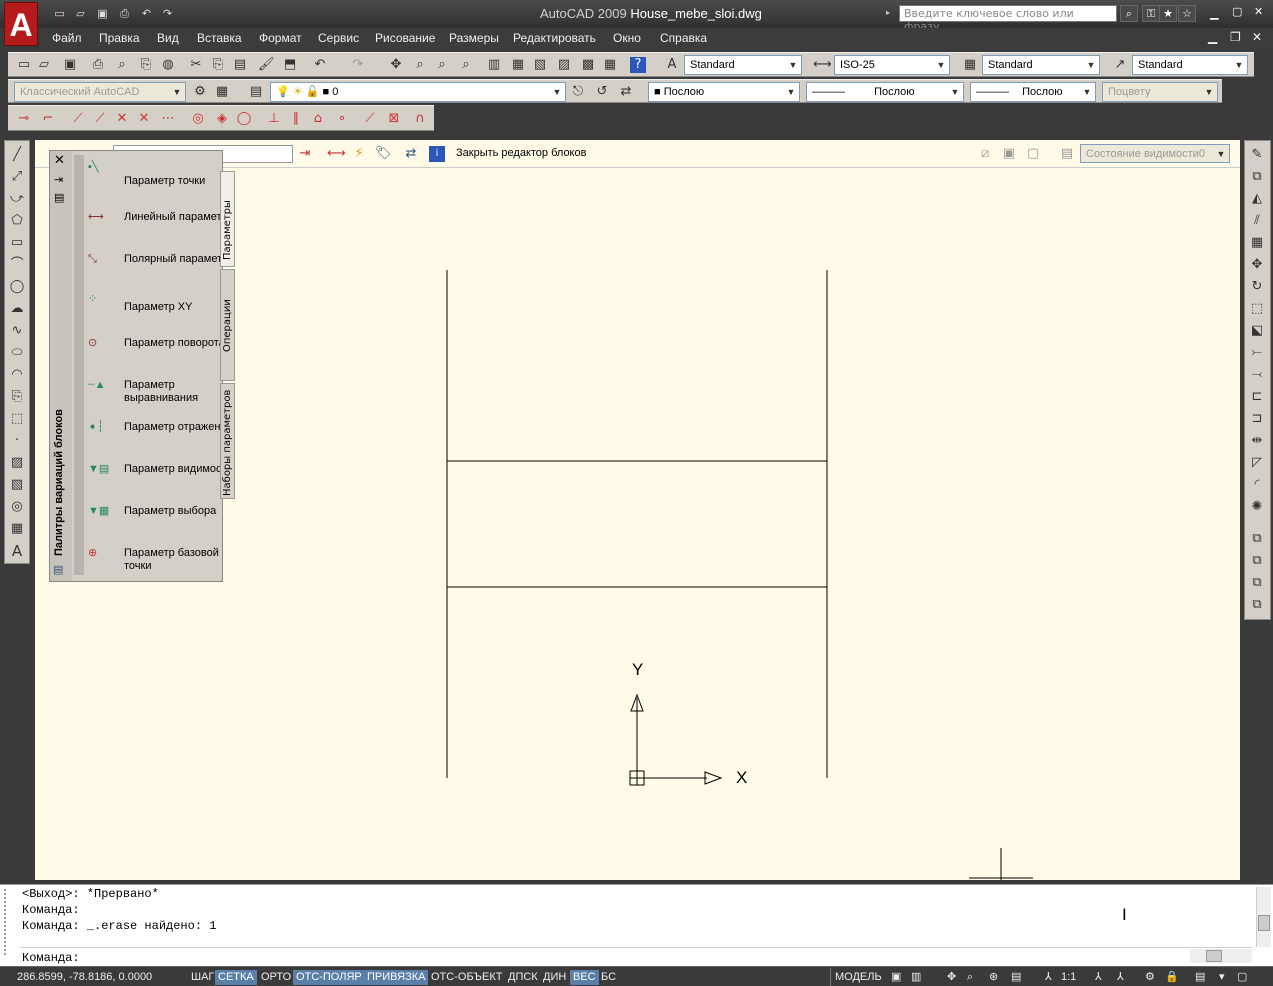 This screenshot has height=986, width=1273. What do you see at coordinates (584, 977) in the screenshot?
I see `status-toggle-8: ВЕС` at bounding box center [584, 977].